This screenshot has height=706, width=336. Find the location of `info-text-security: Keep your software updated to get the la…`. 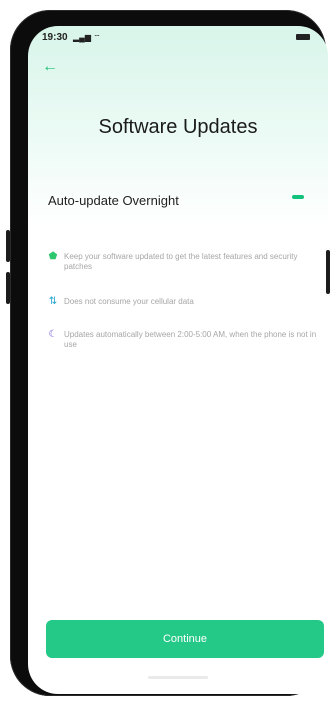

info-text-security: Keep your software updated to get the la… is located at coordinates (181, 261).